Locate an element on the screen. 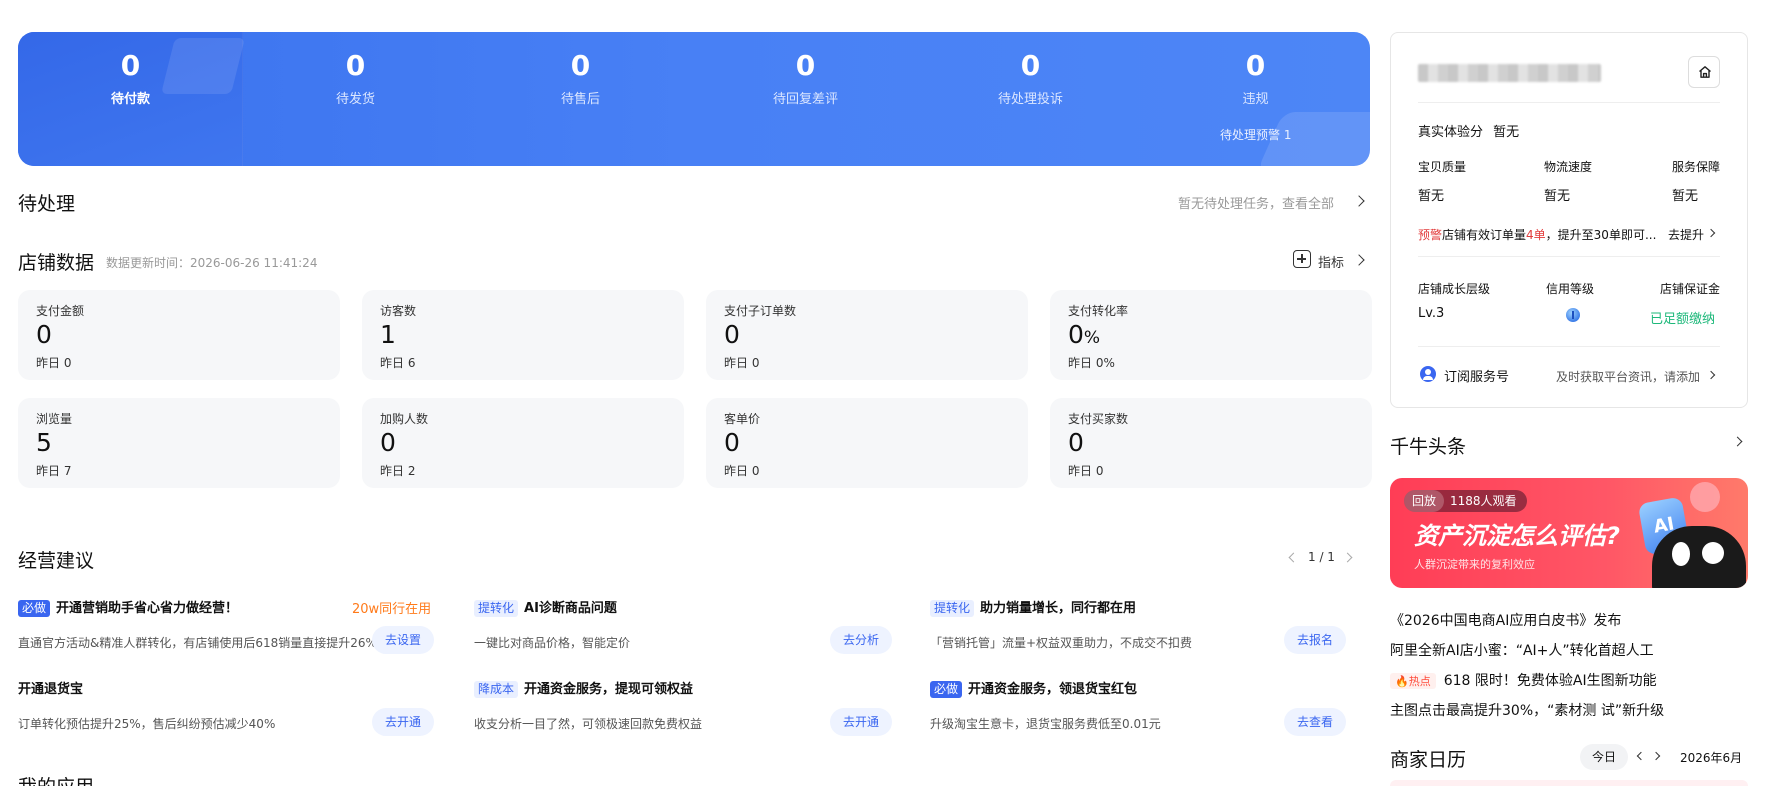 This screenshot has width=1770, height=786. metric-label: 访客数 is located at coordinates (398, 311).